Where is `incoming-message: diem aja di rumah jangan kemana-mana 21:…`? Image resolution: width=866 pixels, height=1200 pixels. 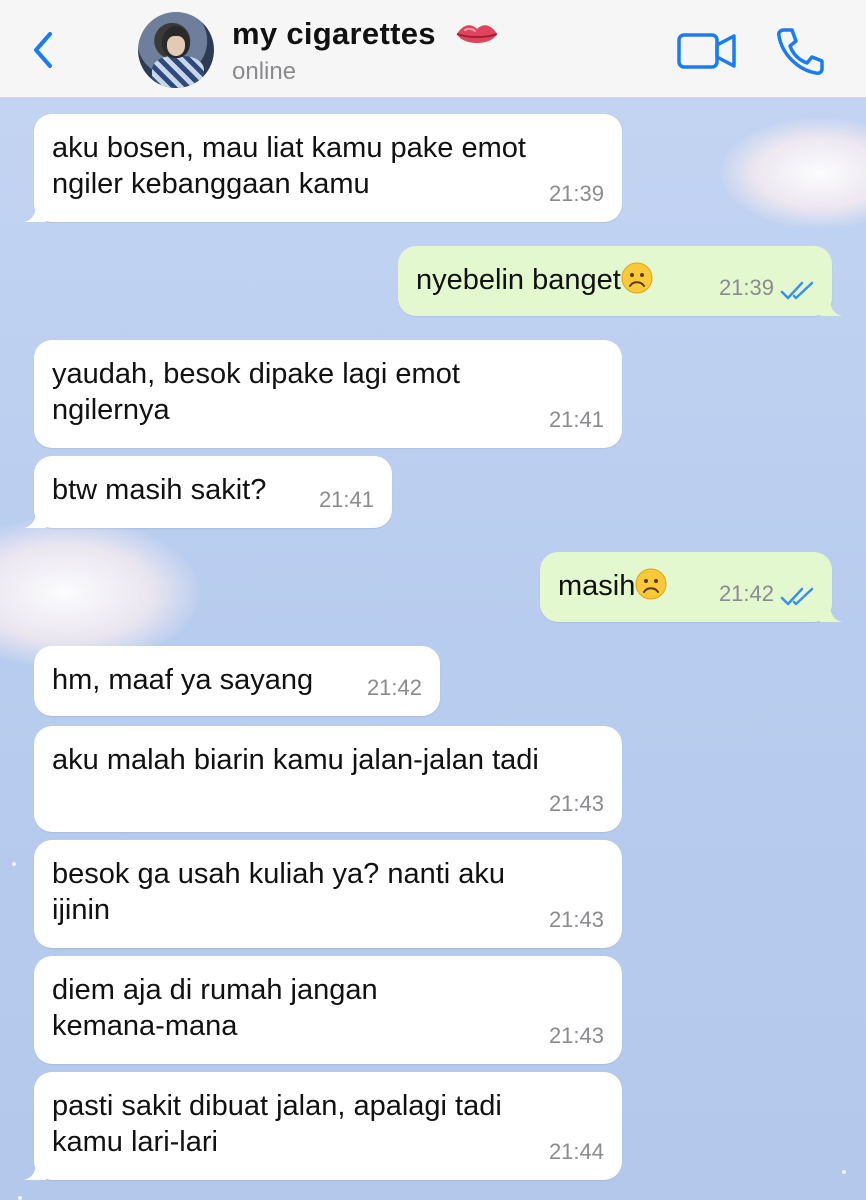 incoming-message: diem aja di rumah jangan kemana-mana 21:… is located at coordinates (328, 1010).